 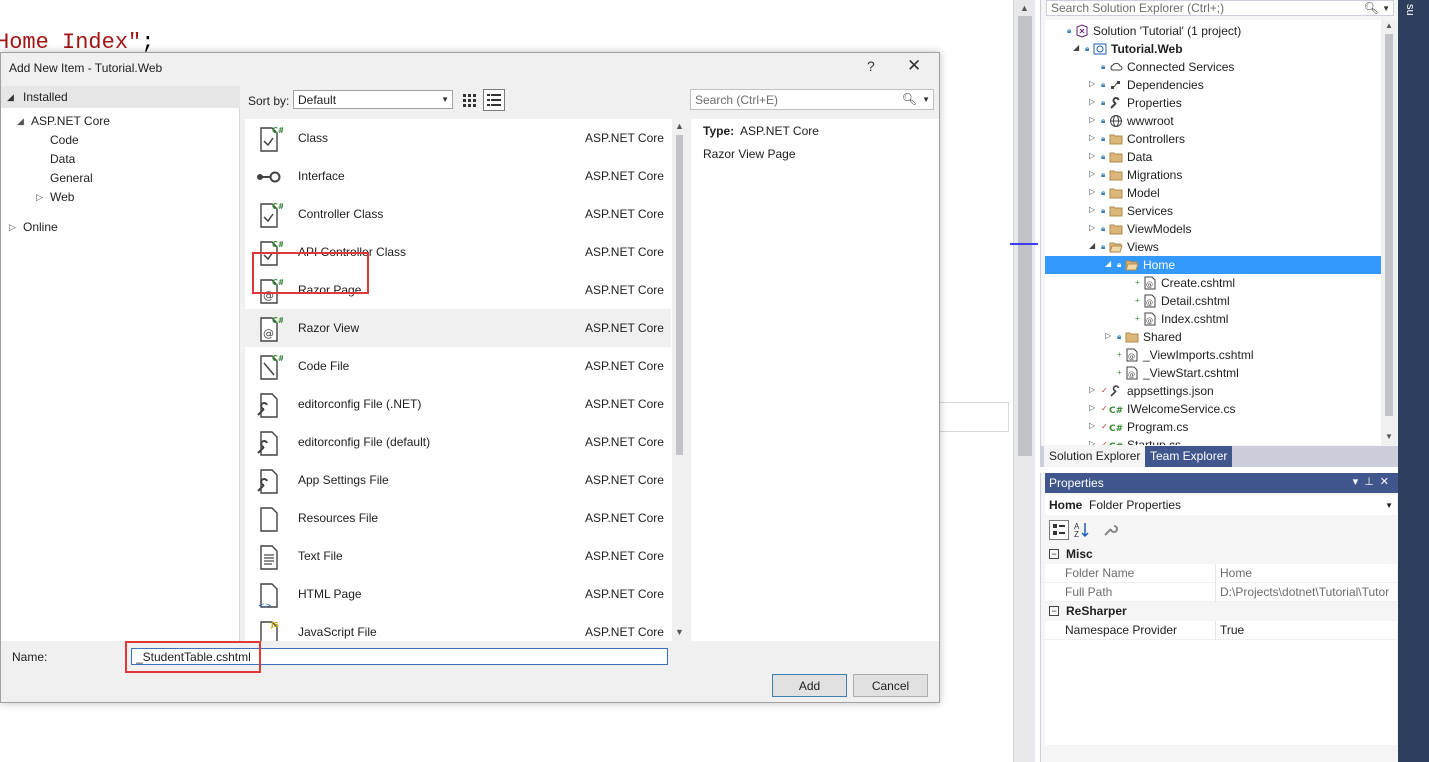 I want to click on property-category: − ReSharper, so click(x=1221, y=611).